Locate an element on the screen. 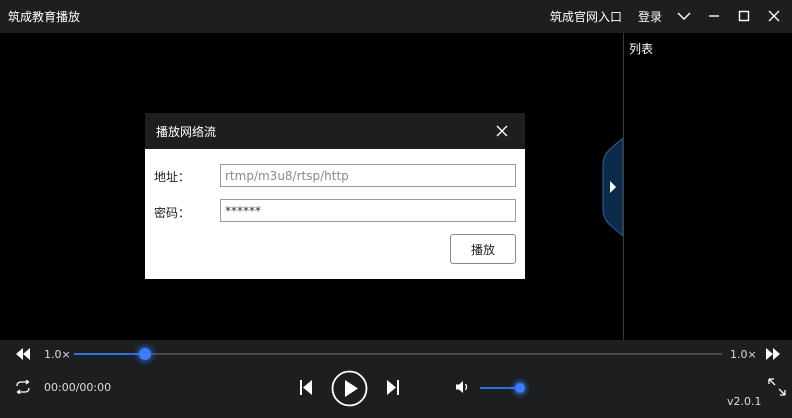 This screenshot has height=418, width=792. maximize-icon is located at coordinates (744, 16).